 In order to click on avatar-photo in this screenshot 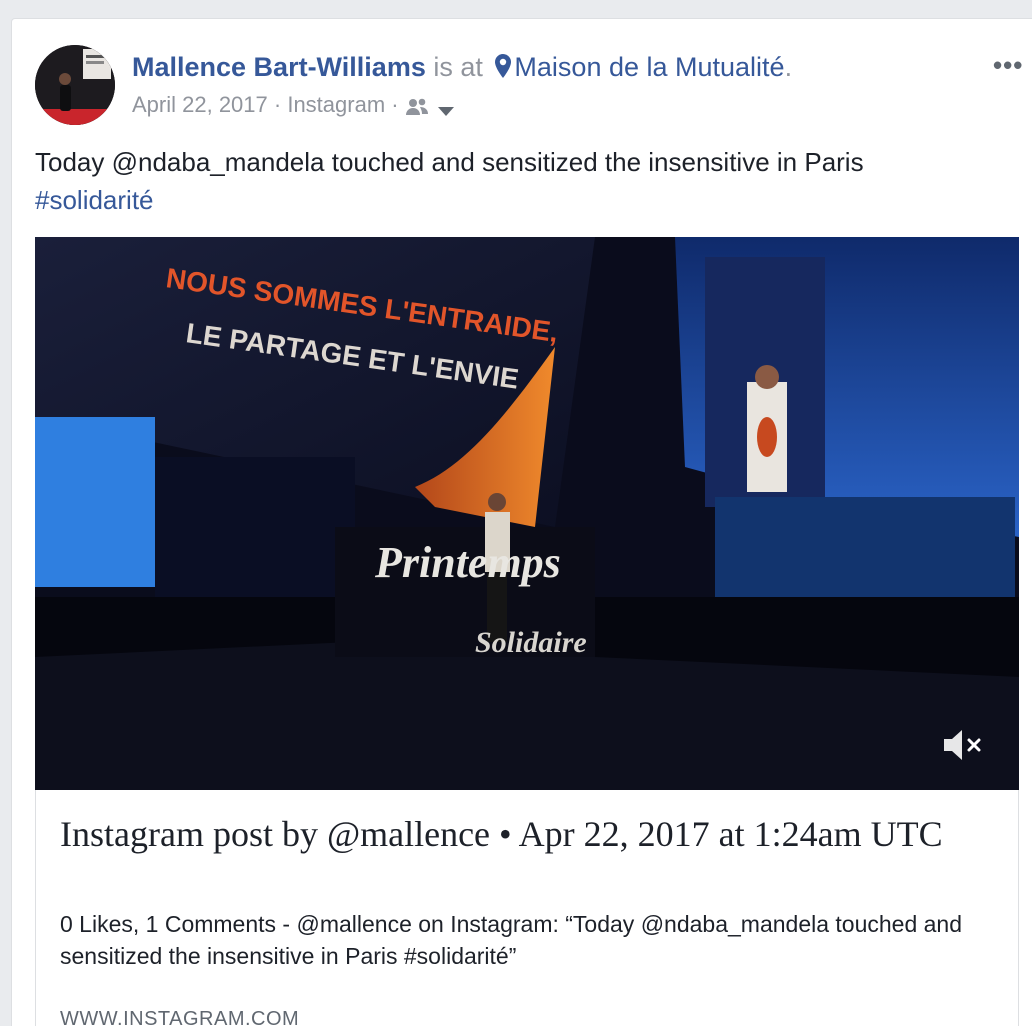, I will do `click(75, 85)`.